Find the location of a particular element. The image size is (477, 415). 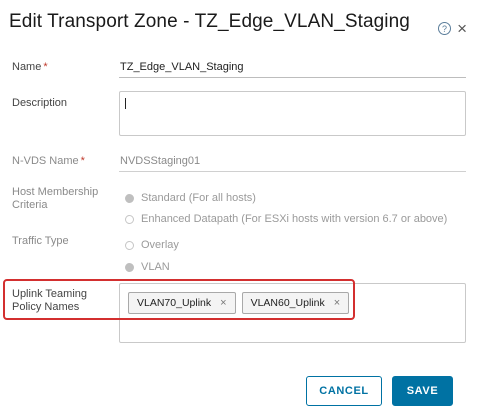

radio-vlan-indicator is located at coordinates (129, 267).